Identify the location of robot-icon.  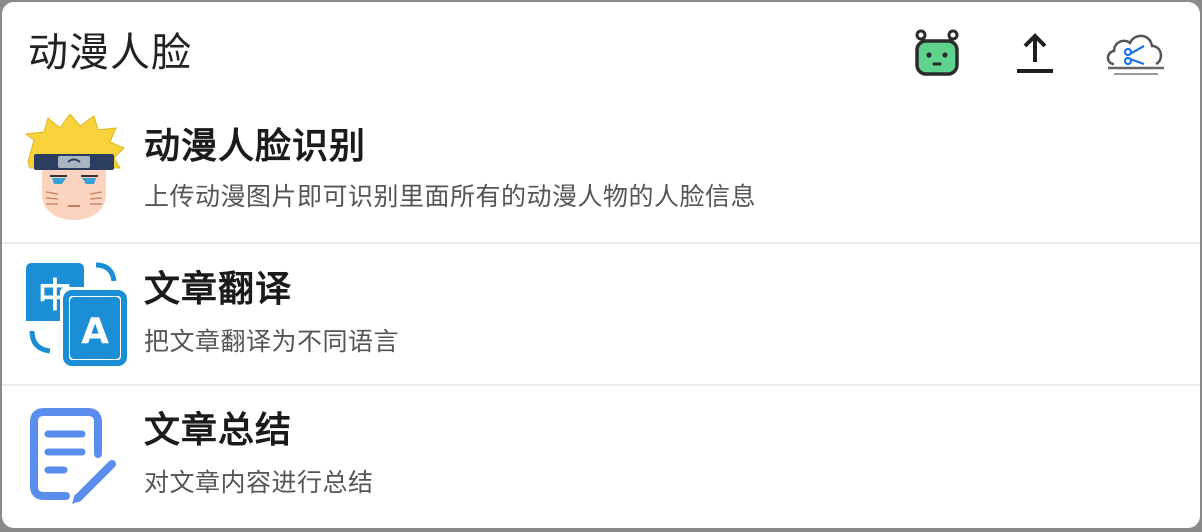
(937, 53).